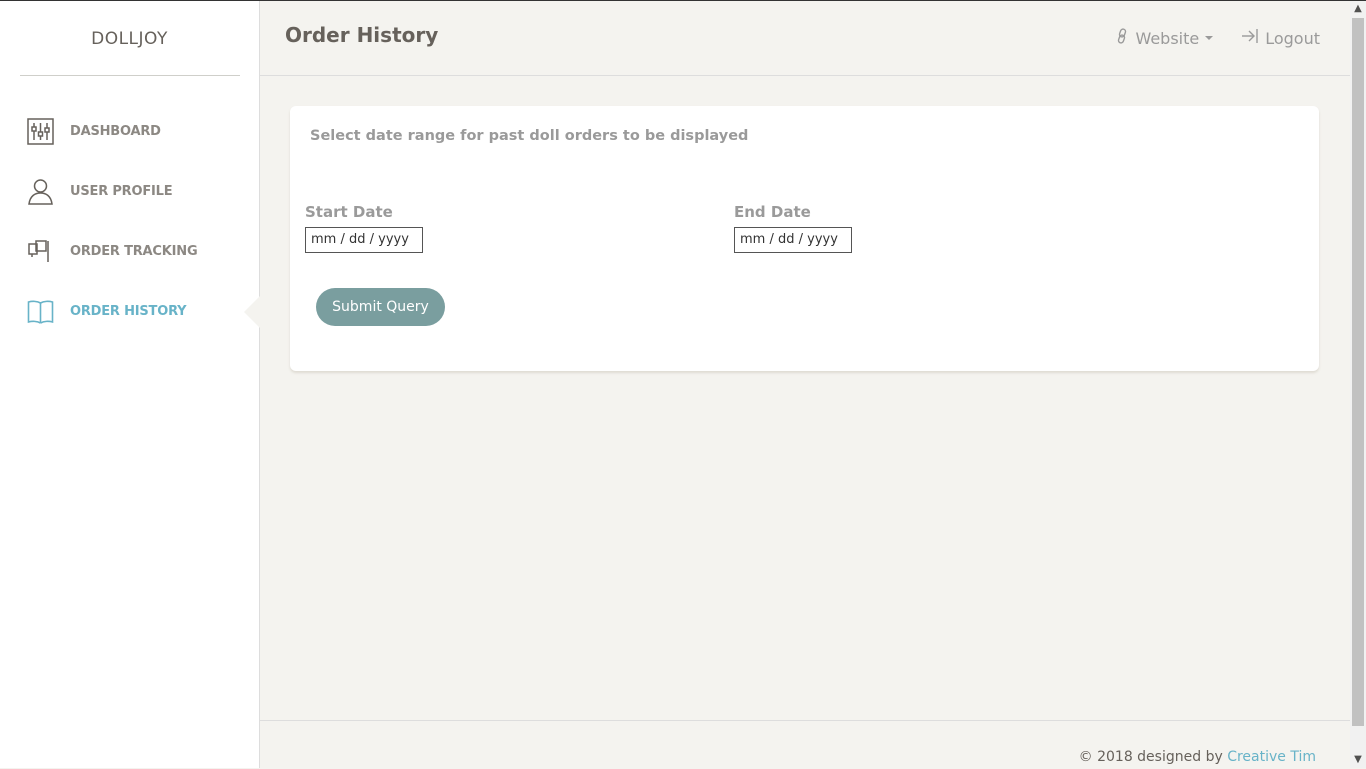 This screenshot has width=1366, height=769. What do you see at coordinates (252, 312) in the screenshot?
I see `active-indicator` at bounding box center [252, 312].